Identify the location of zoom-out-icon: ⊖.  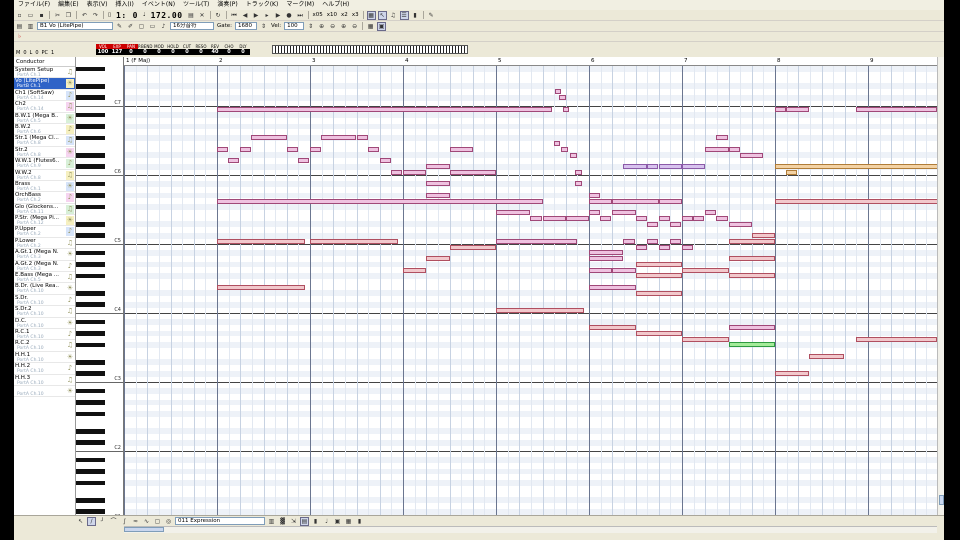
(332, 26).